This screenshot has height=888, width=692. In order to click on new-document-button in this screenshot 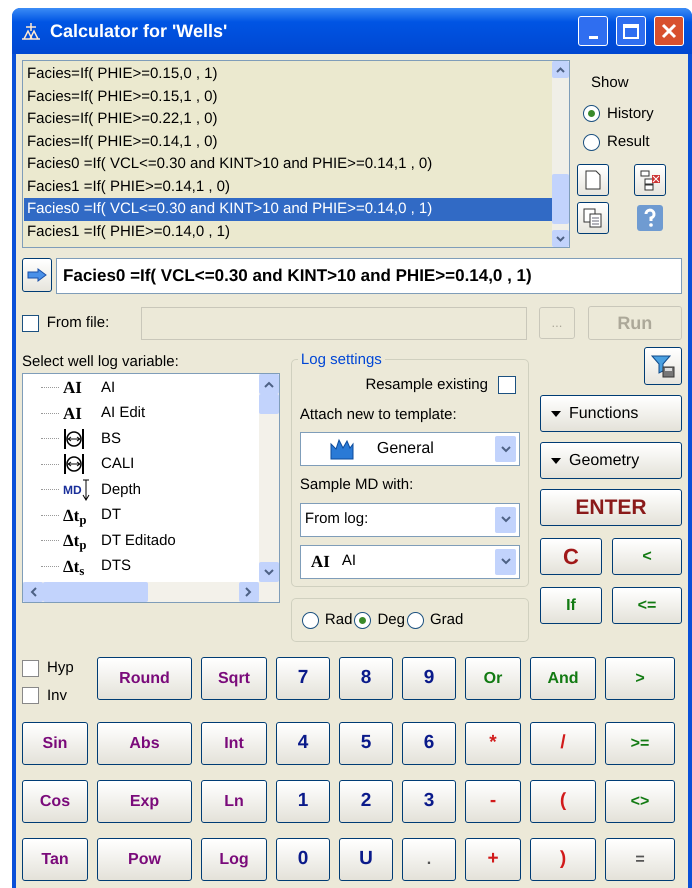, I will do `click(593, 180)`.